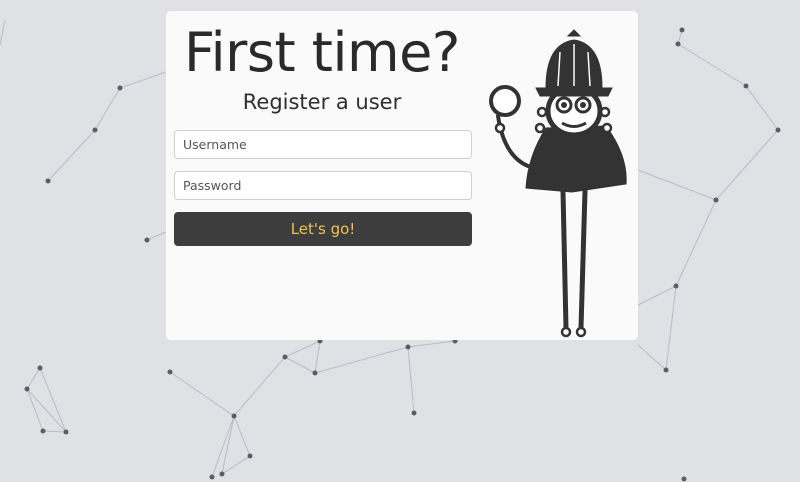 This screenshot has width=800, height=482. Describe the element at coordinates (322, 52) in the screenshot. I see `page-title: First time?` at that location.